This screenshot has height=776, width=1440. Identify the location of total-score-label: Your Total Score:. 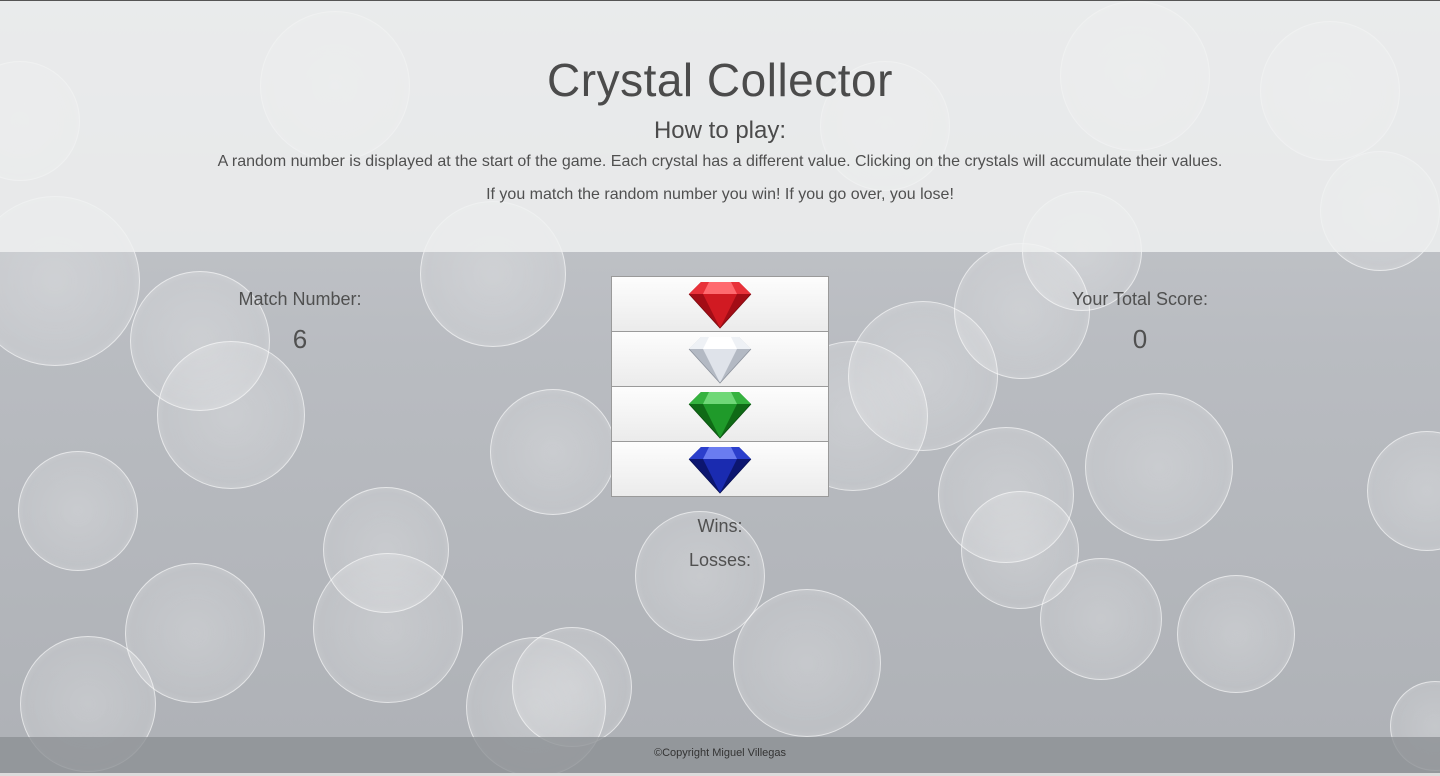
(1140, 299).